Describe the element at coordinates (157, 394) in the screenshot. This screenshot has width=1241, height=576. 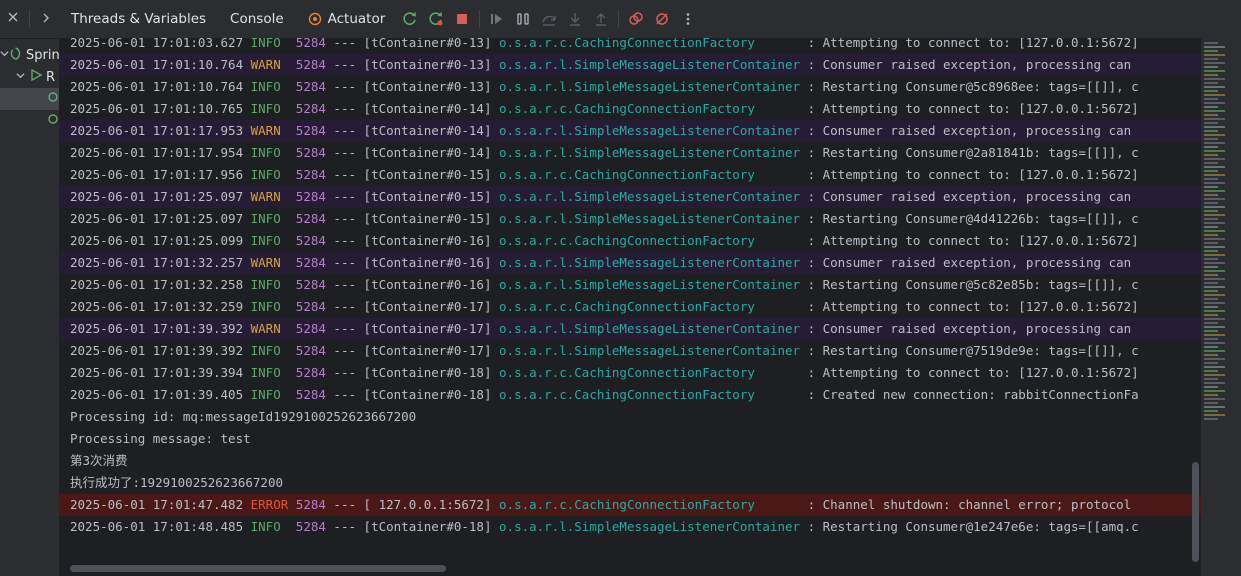
I see `log-timestamp: 2025-06-01 17:01:39.405` at that location.